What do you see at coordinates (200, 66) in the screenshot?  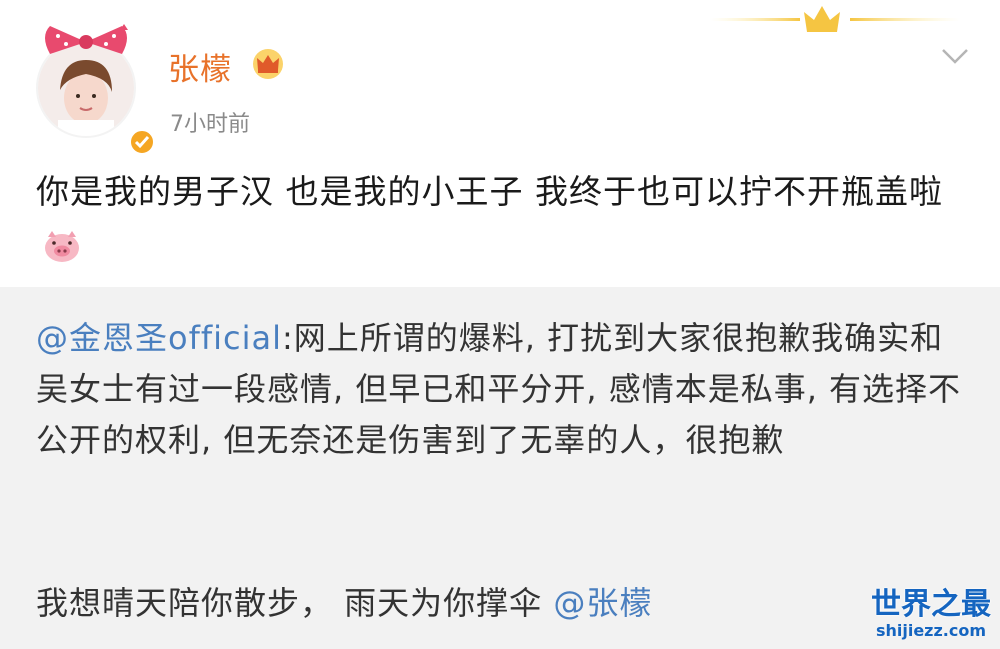 I see `username: 张檬` at bounding box center [200, 66].